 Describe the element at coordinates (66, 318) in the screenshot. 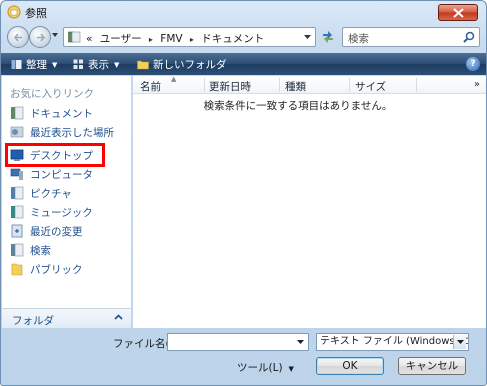

I see `folders-toggle: フォルダ` at that location.